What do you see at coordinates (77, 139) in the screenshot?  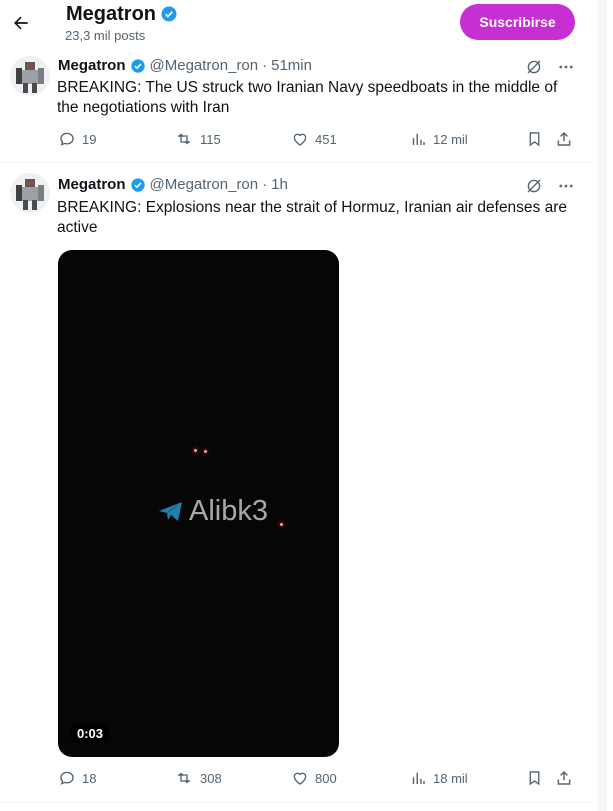 I see `reply-button: 19` at bounding box center [77, 139].